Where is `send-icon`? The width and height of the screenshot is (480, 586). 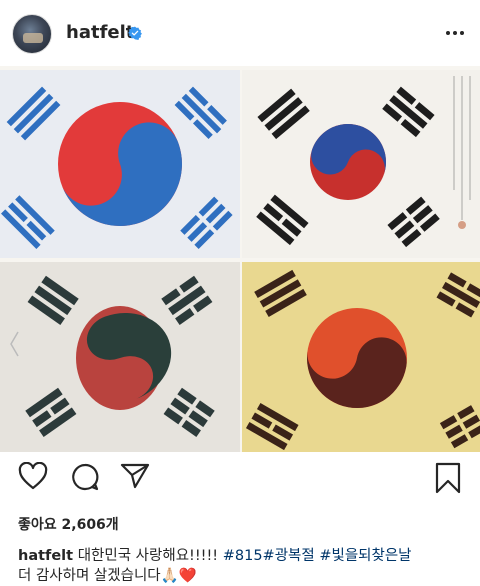
send-icon is located at coordinates (135, 476).